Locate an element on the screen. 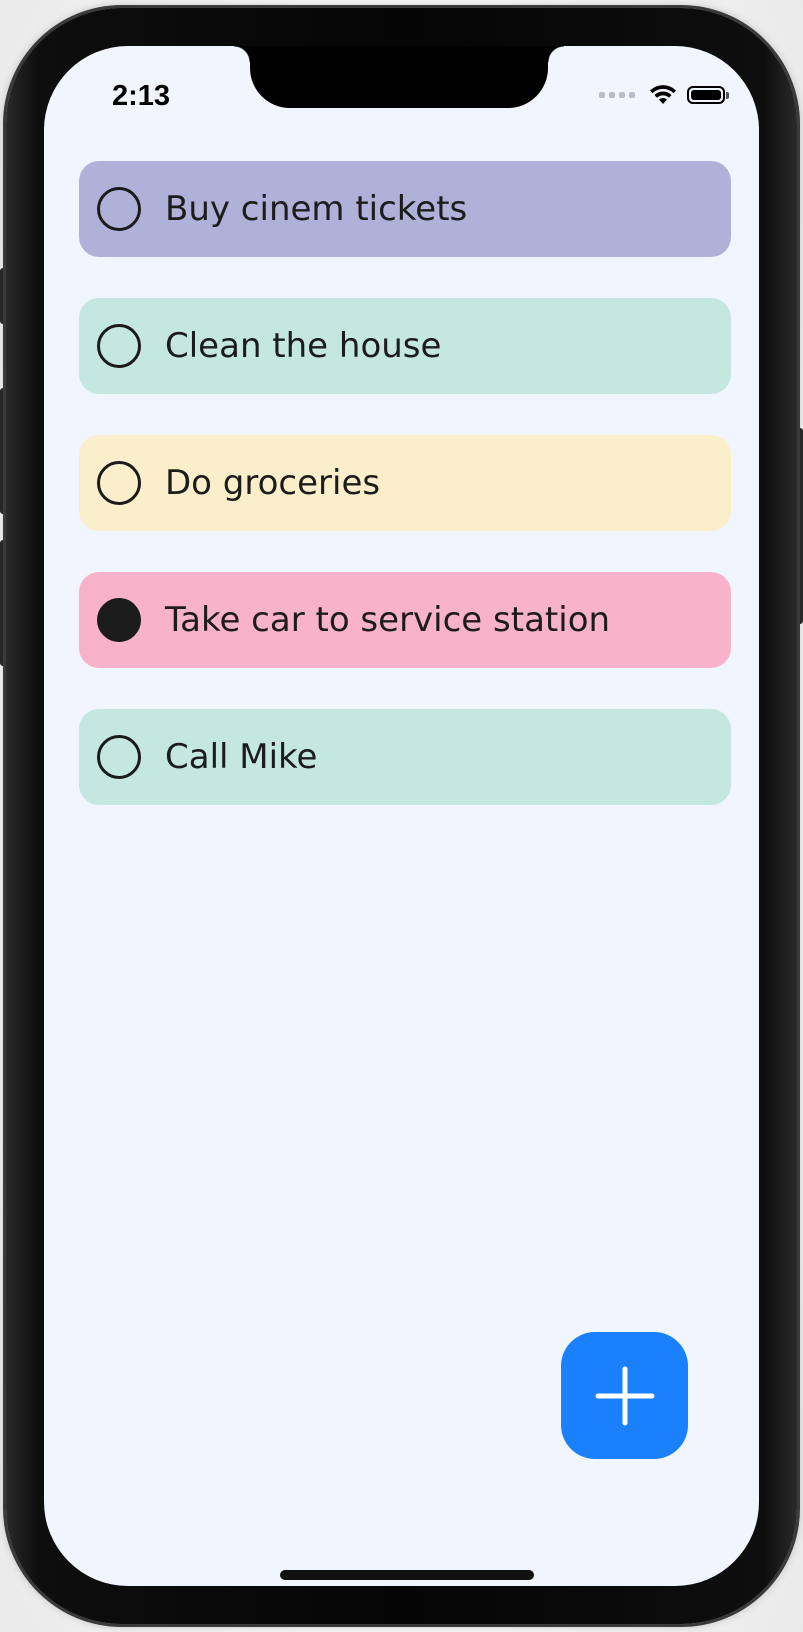 The image size is (803, 1632). task-item: Take car to service station is located at coordinates (405, 620).